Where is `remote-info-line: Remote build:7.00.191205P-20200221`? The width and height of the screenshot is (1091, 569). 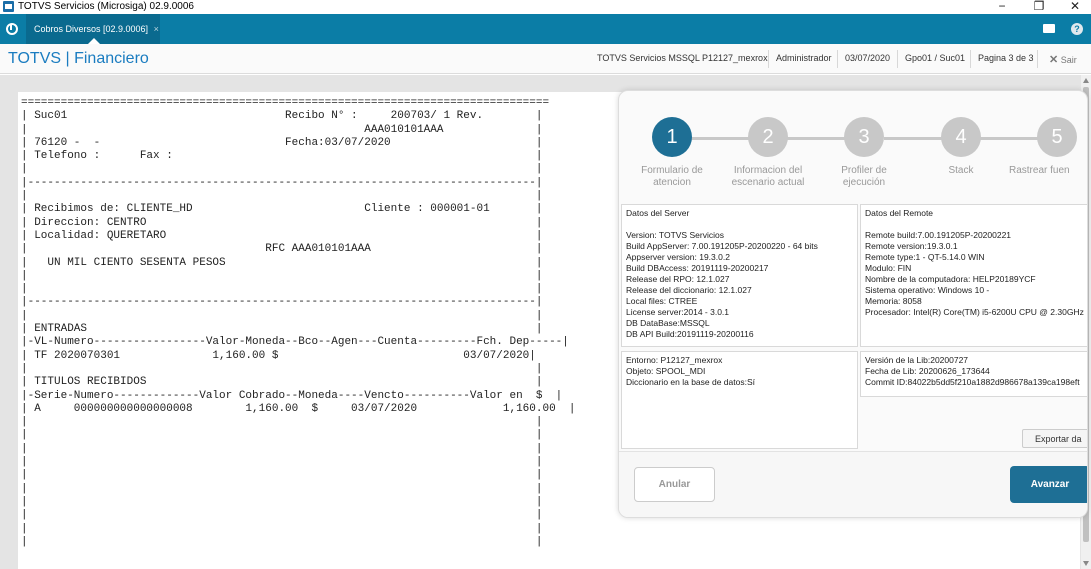
remote-info-line: Remote build:7.00.191205P-20200221 is located at coordinates (938, 235).